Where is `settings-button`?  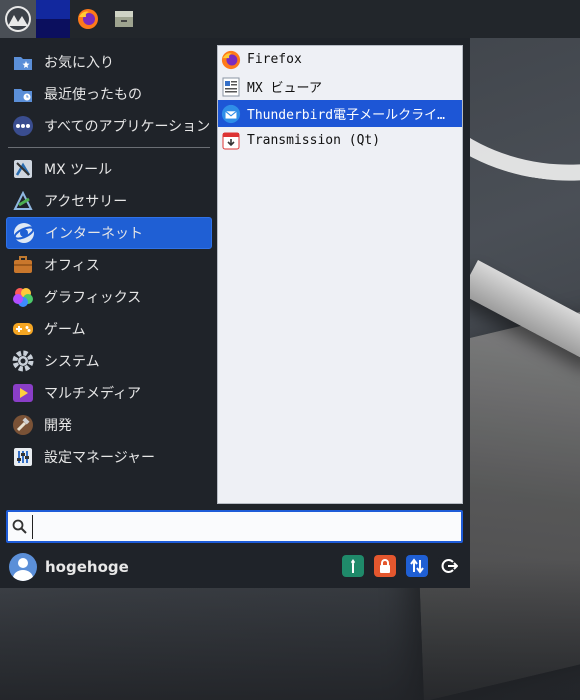
settings-button is located at coordinates (353, 566).